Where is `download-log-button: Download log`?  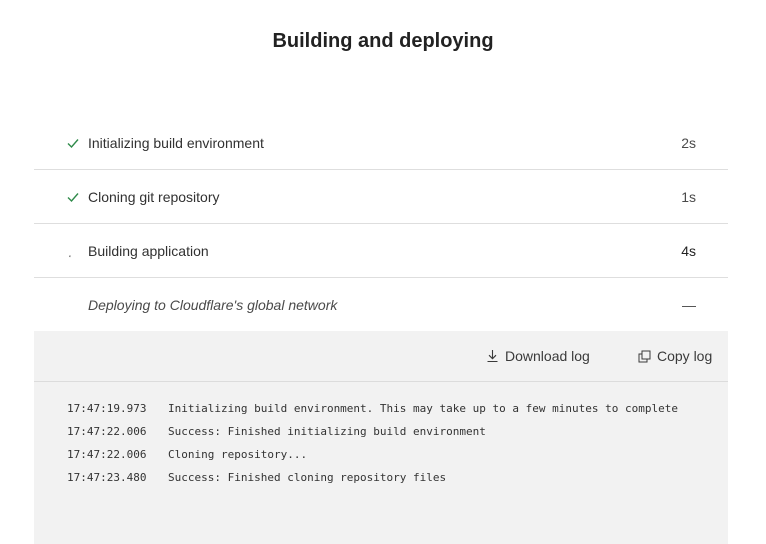
download-log-button: Download log is located at coordinates (538, 356).